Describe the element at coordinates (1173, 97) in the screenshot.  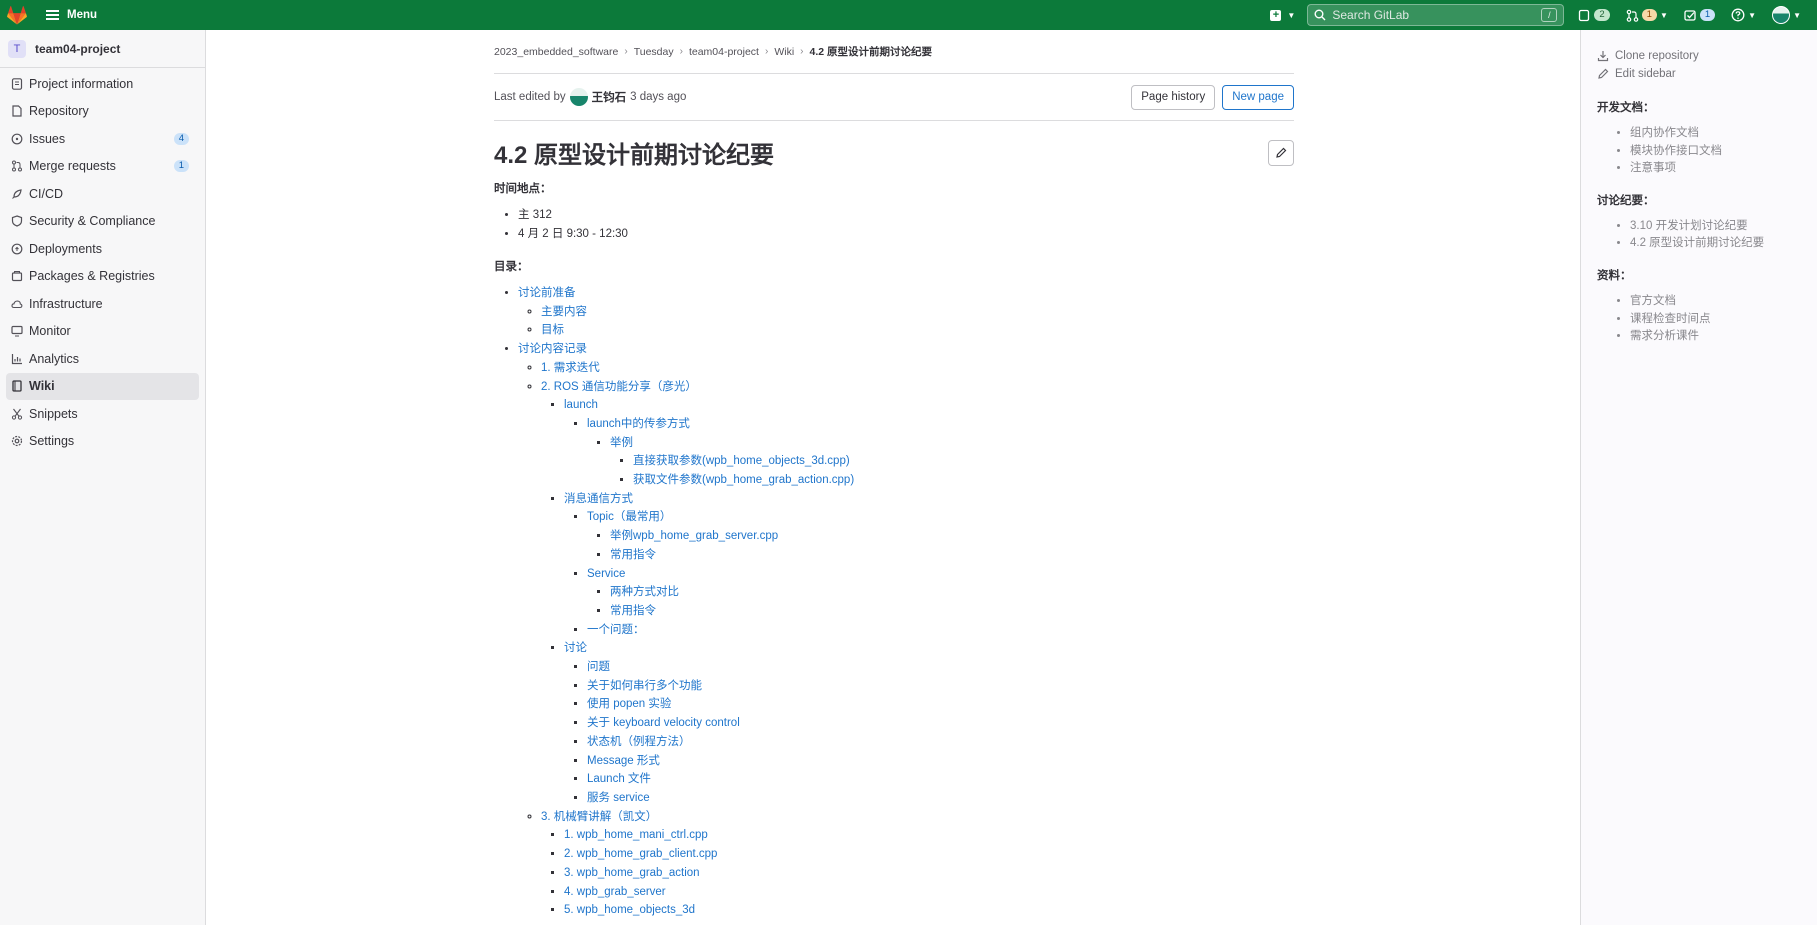
I see `page-history-button: Page history` at that location.